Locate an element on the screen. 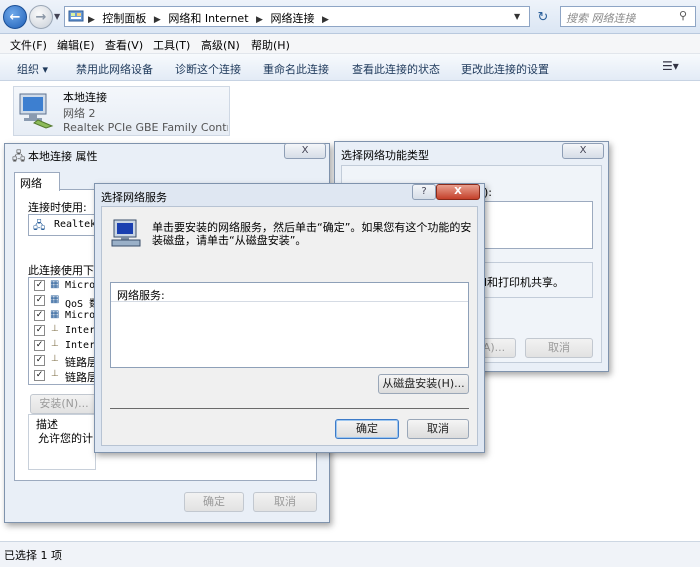  network-adapter-icon is located at coordinates (36, 111).